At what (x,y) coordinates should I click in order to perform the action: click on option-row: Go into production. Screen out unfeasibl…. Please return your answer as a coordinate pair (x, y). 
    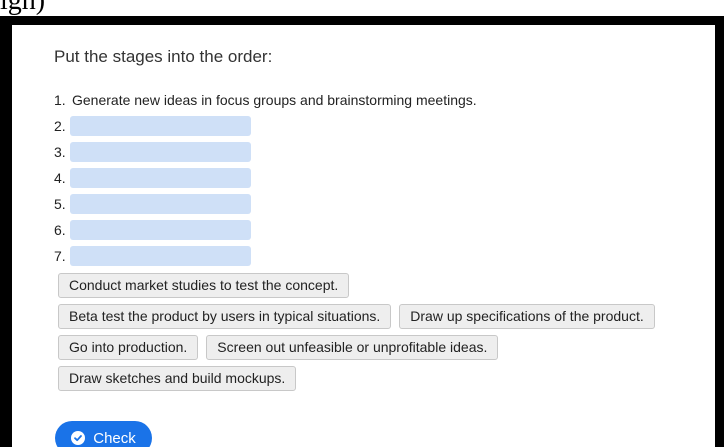
    Looking at the image, I should click on (360, 348).